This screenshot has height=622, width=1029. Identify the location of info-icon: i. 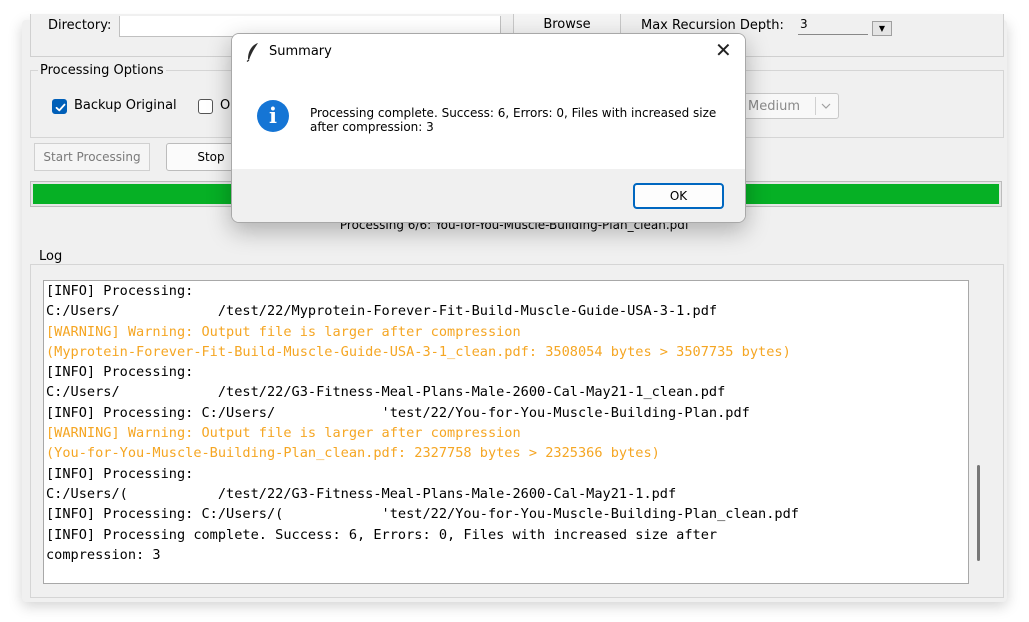
(273, 116).